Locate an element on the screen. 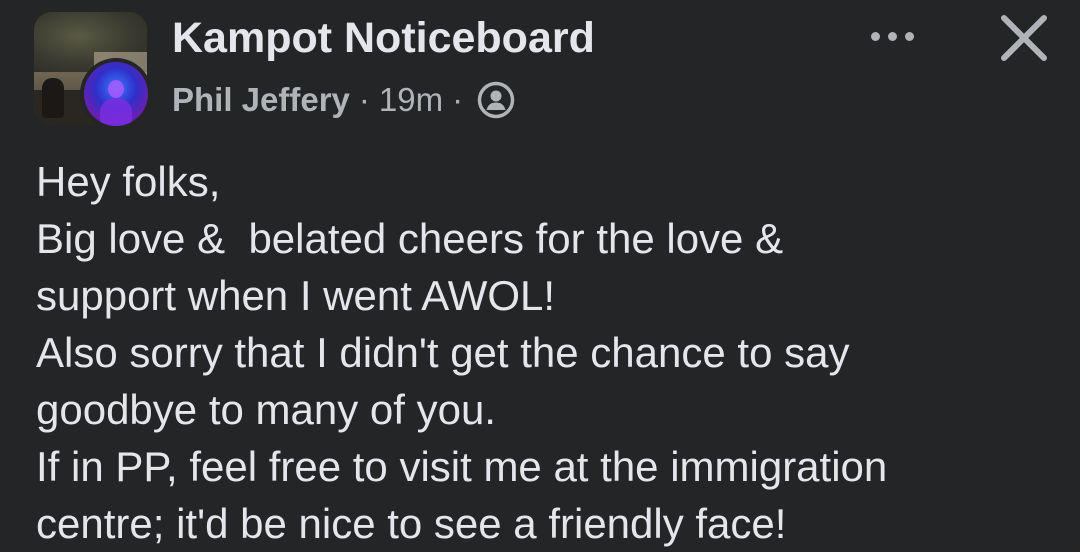  group-avatar-figure is located at coordinates (53, 98).